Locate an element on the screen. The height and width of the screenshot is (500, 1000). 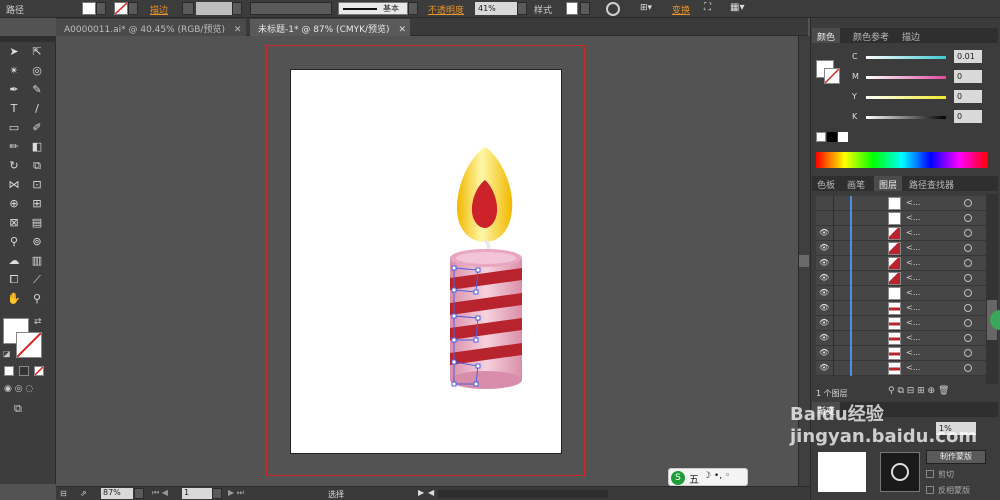
curvature-tool-icon: ✎ is located at coordinates (37, 90).